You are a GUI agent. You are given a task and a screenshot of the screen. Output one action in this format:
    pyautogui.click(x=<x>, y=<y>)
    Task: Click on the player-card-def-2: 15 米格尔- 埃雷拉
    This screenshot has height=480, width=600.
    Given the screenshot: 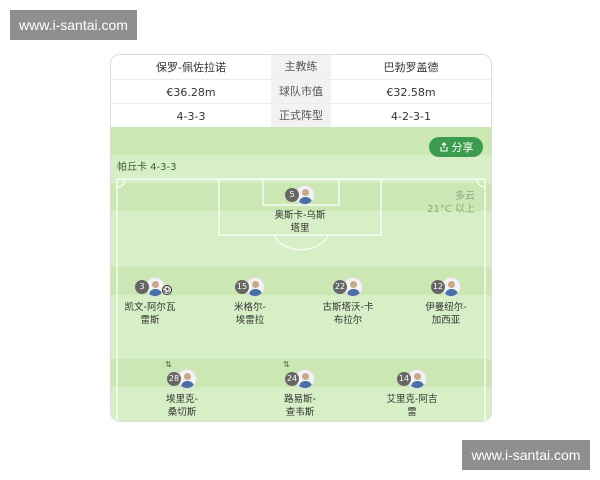 What is the action you would take?
    pyautogui.click(x=250, y=302)
    